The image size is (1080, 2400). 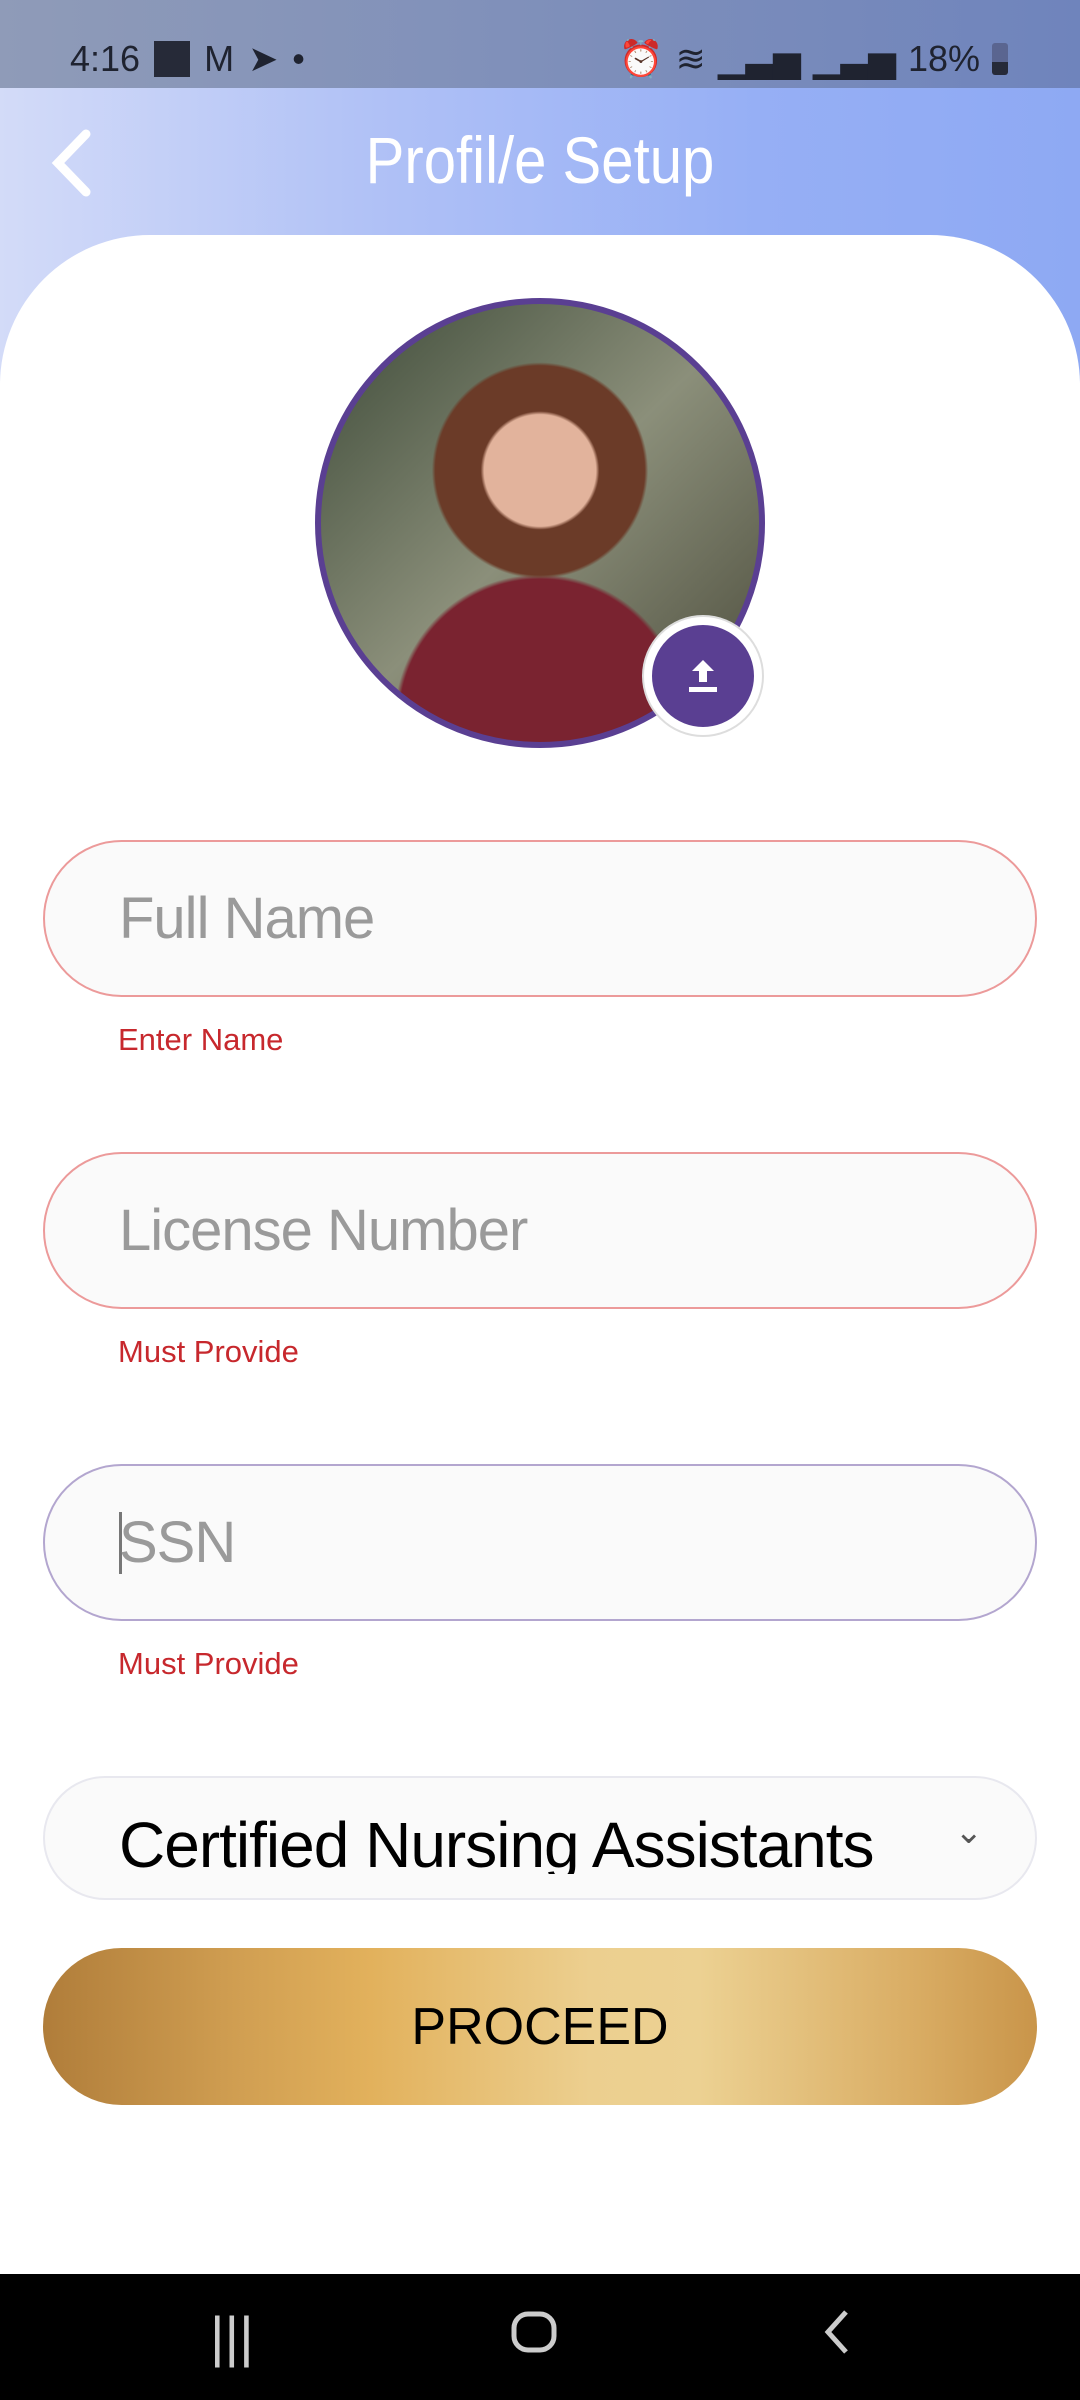 What do you see at coordinates (540, 160) in the screenshot?
I see `page-title: Profil/e Setup` at bounding box center [540, 160].